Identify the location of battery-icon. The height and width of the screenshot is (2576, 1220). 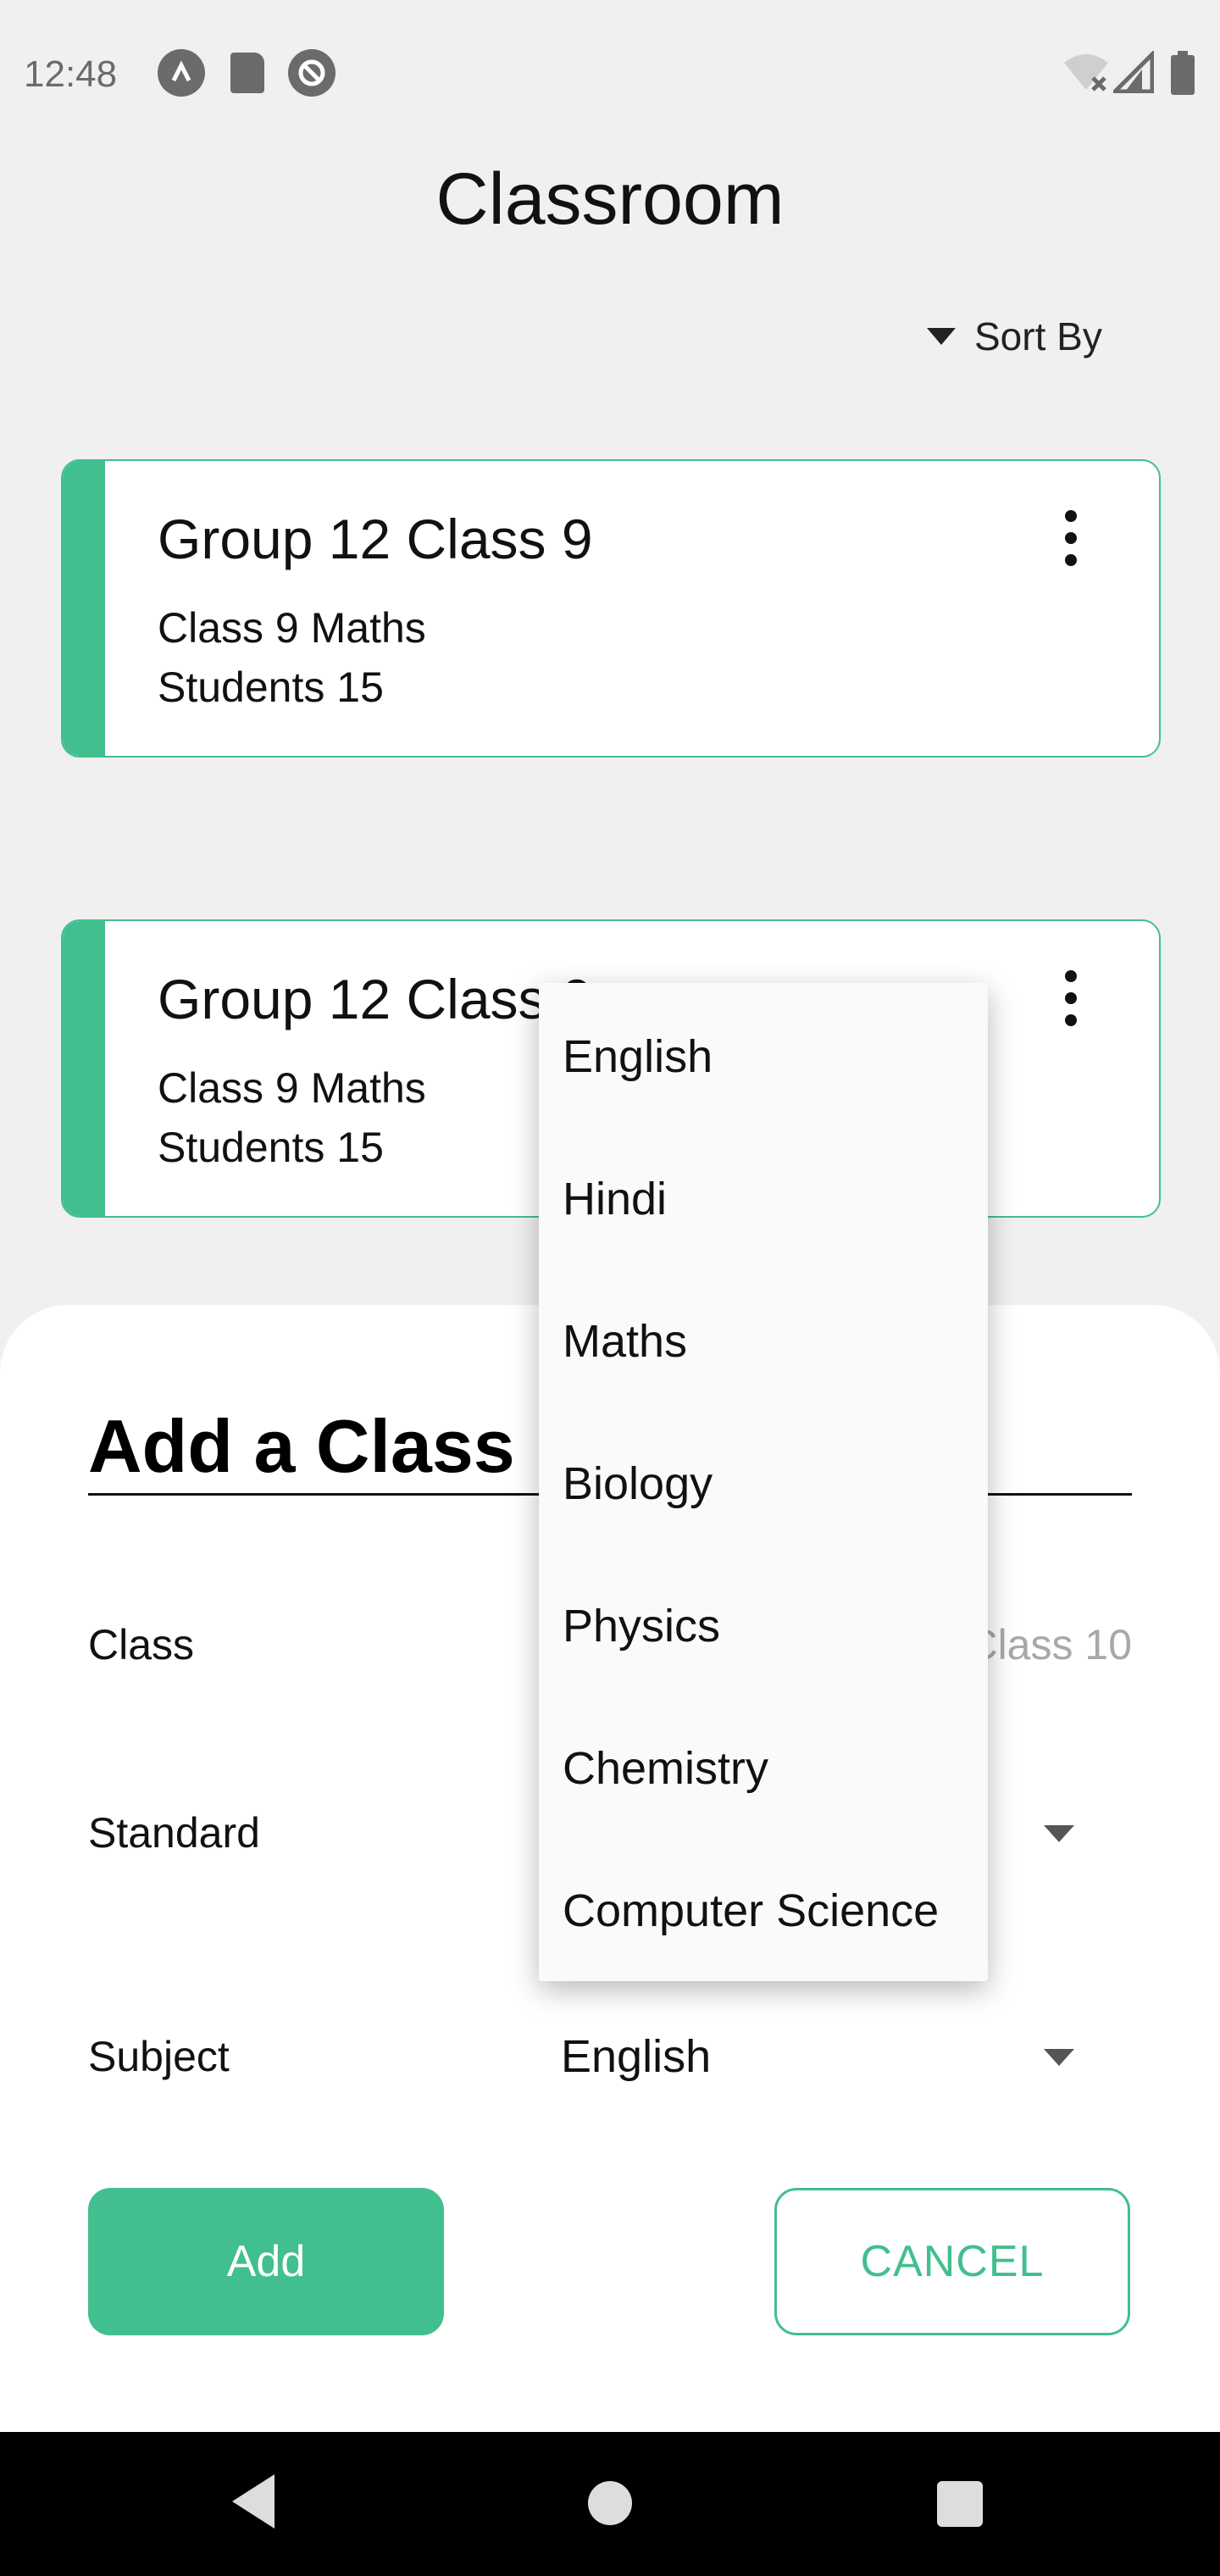
(1183, 75).